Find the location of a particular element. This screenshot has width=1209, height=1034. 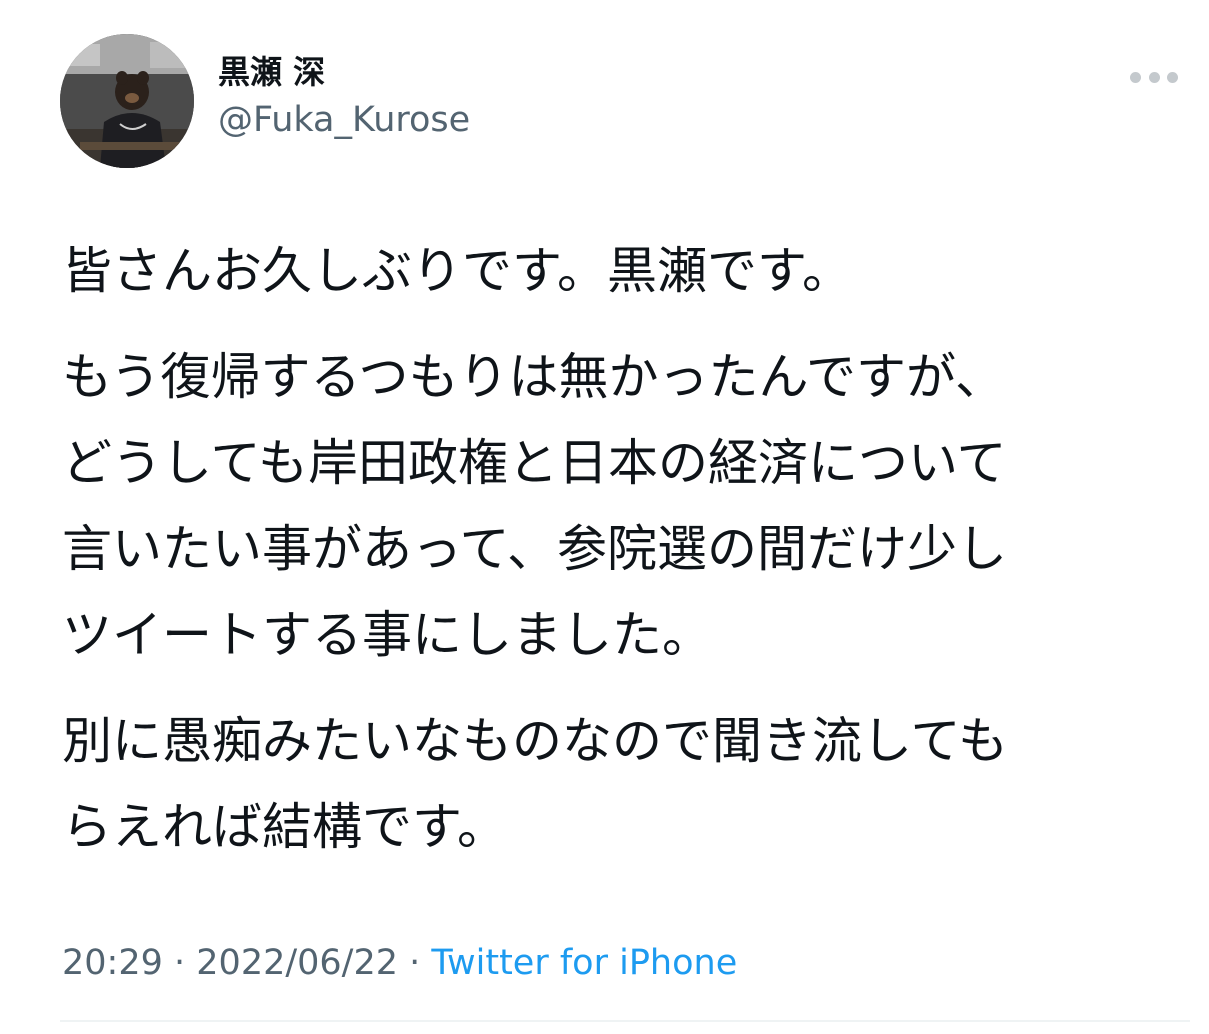

display-name: 黒瀬 深 is located at coordinates (344, 72).